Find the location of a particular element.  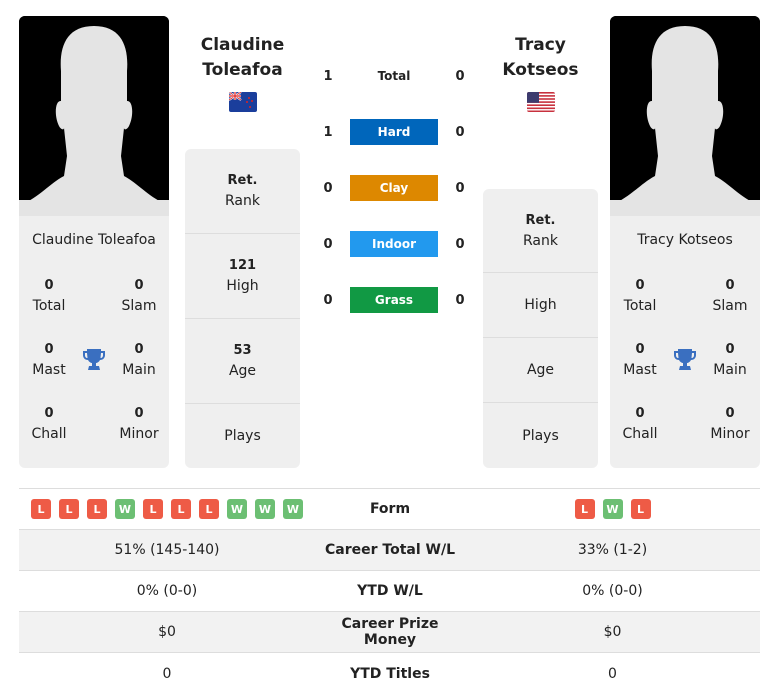

h2h-row-hard: 1 Hard 0 is located at coordinates (394, 132).